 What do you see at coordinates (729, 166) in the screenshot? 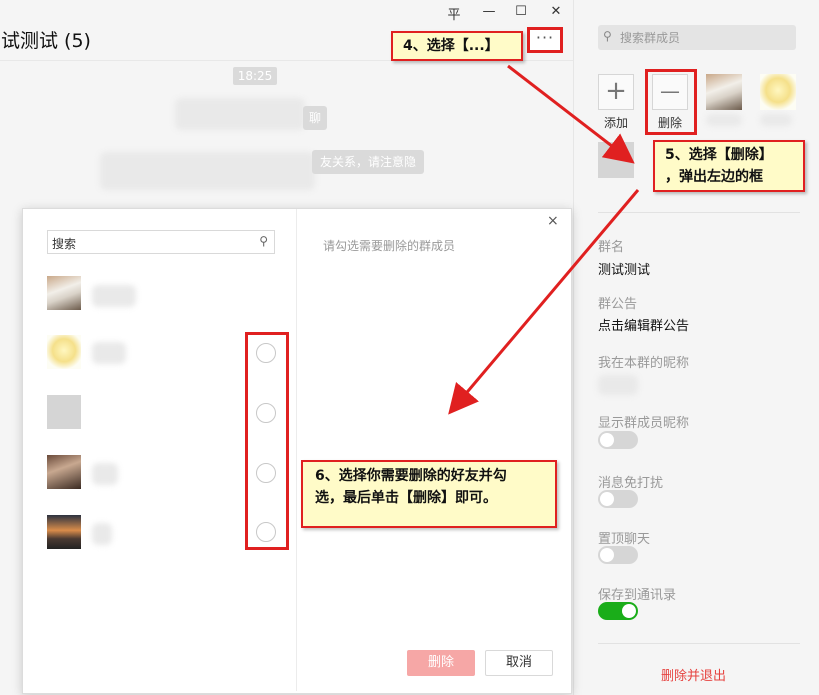
I see `annotation-step5: 5、选择【删除】 ，弹出左边的框` at bounding box center [729, 166].